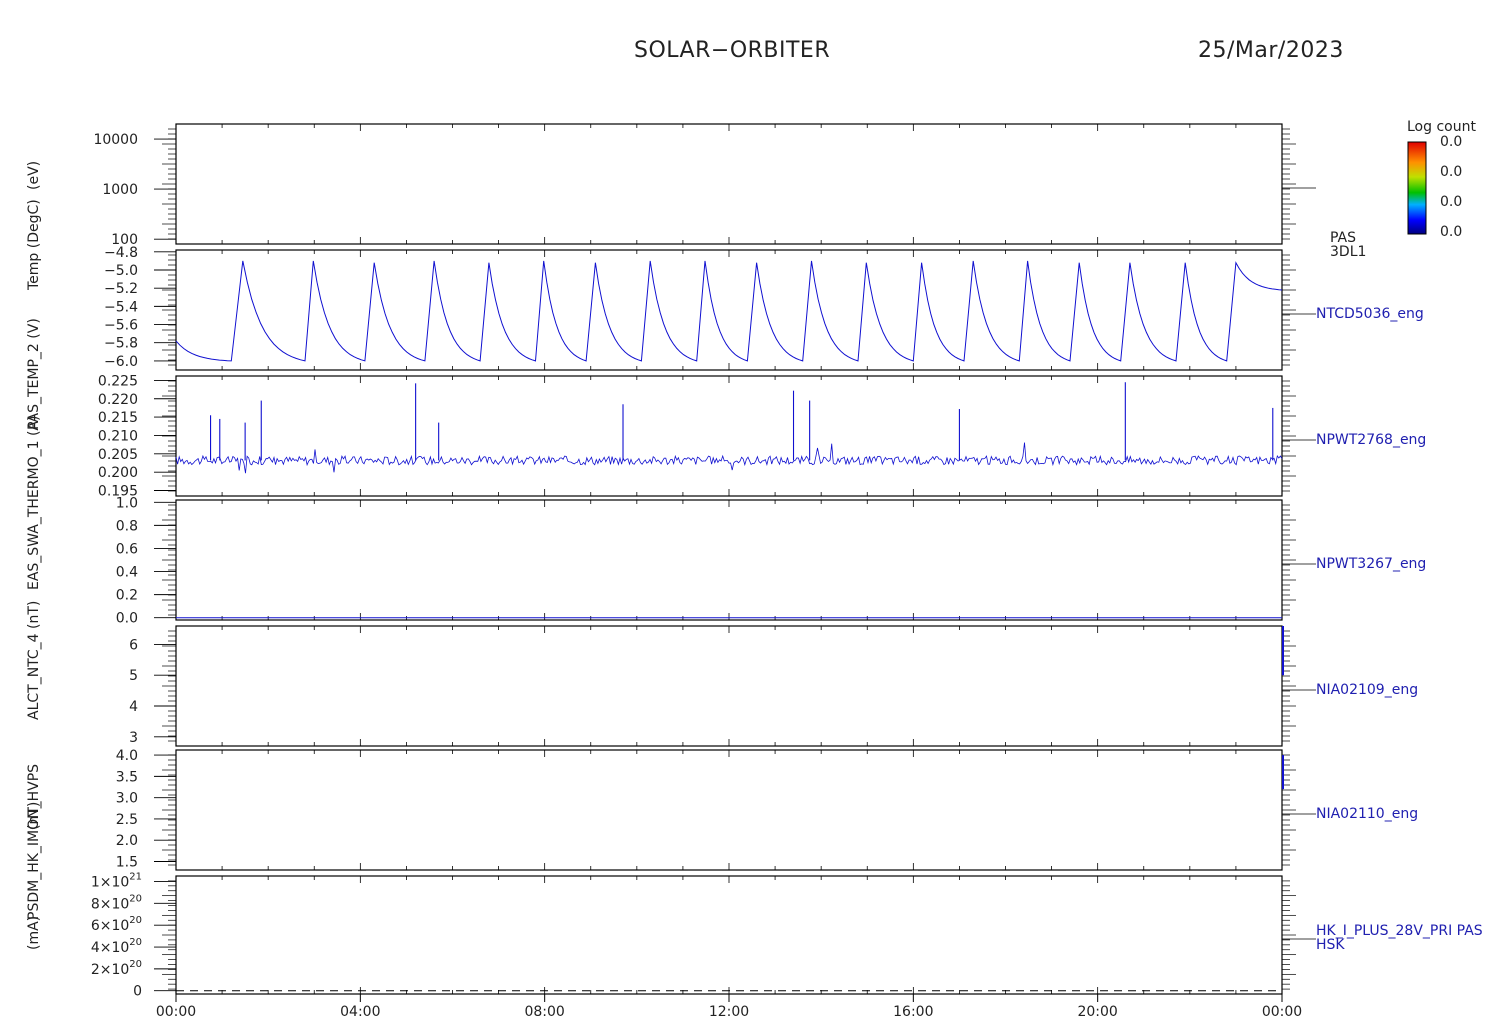 The height and width of the screenshot is (1020, 1512). I want to click on y-tick-label: 0.2, so click(127, 596).